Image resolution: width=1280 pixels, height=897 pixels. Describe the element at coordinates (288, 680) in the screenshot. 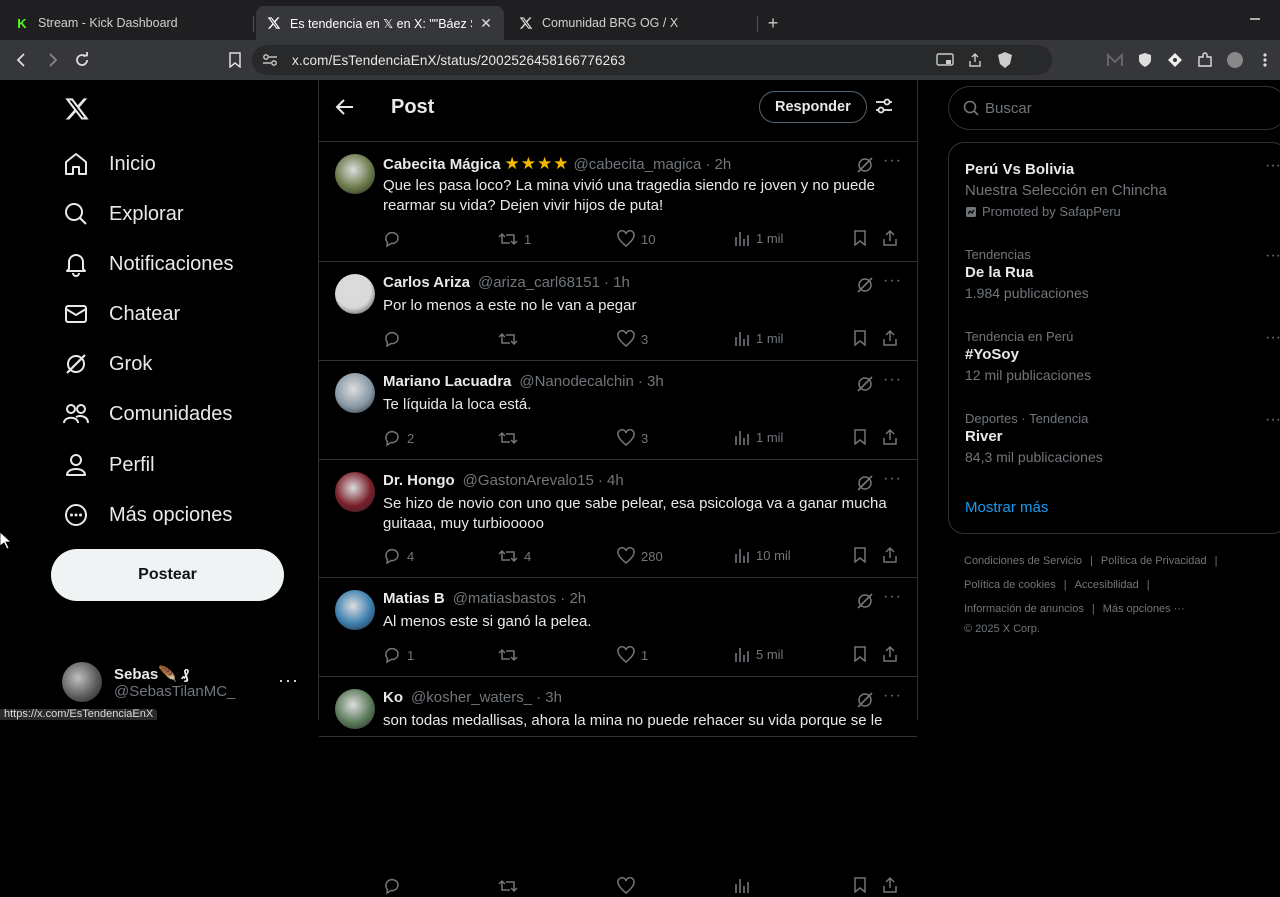

I see `account-more-icon: ···` at that location.